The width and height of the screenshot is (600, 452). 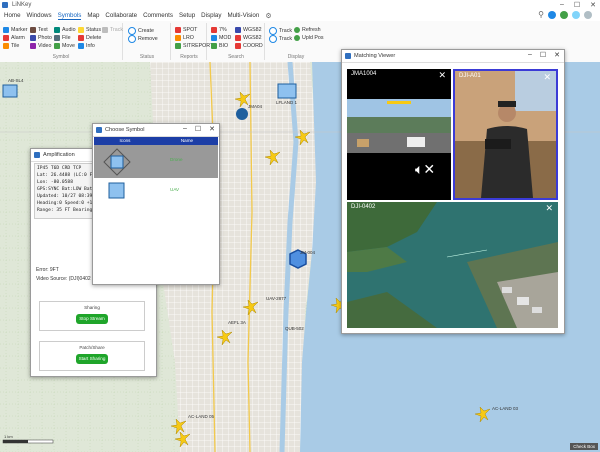 I want to click on menu-map: Map, so click(x=93, y=15).